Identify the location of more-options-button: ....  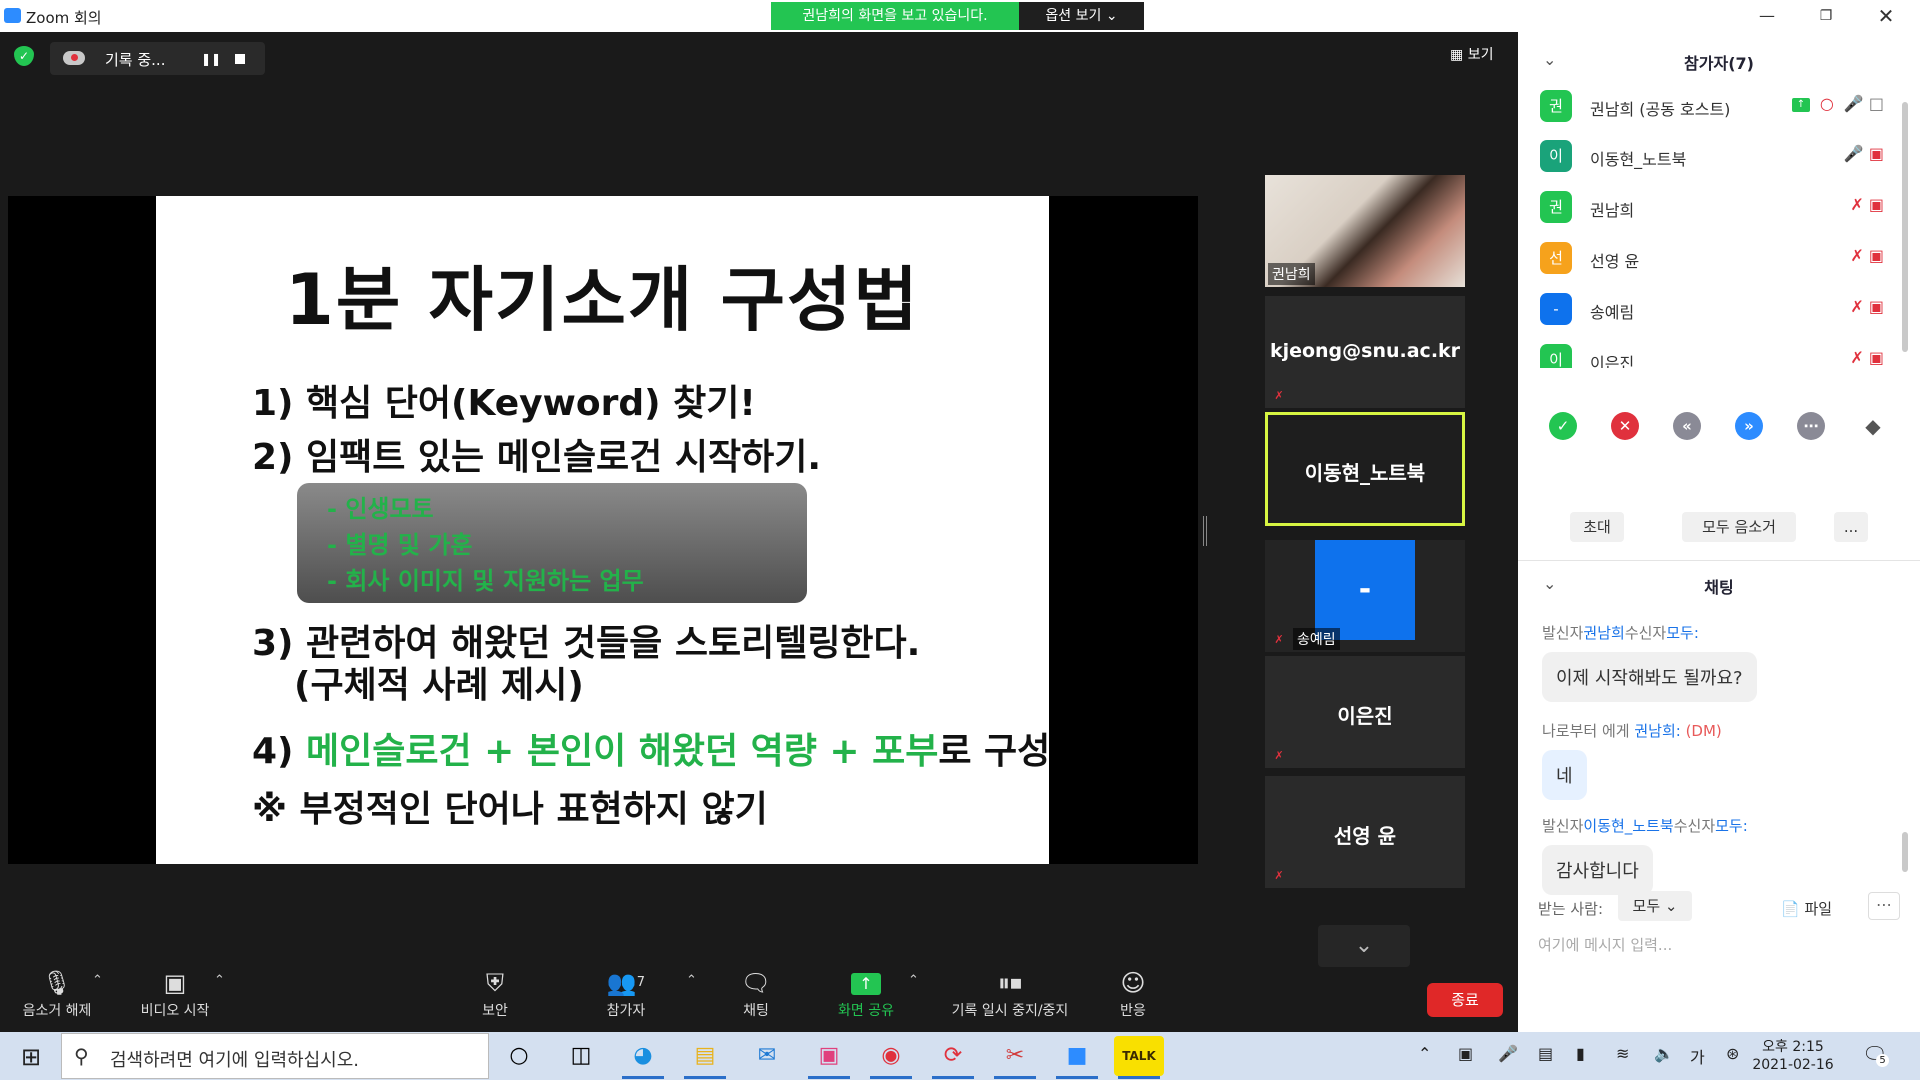
(1851, 527).